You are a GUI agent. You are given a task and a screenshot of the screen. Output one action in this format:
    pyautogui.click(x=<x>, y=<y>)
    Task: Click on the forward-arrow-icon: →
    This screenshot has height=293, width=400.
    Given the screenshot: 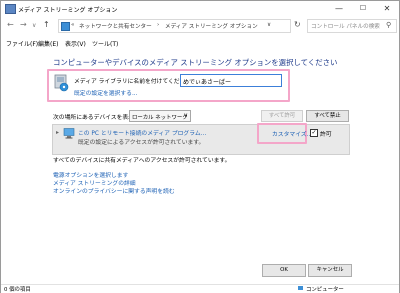 What is the action you would take?
    pyautogui.click(x=23, y=24)
    